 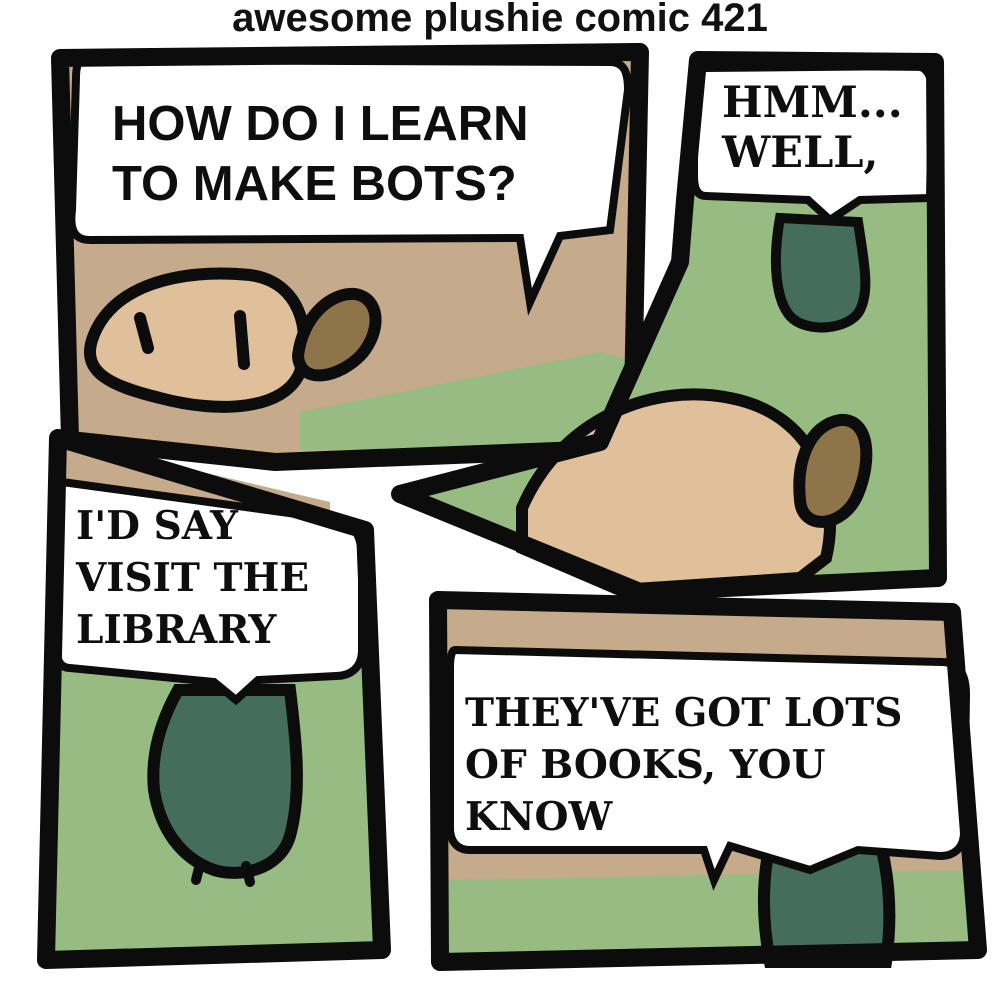 What do you see at coordinates (144, 333) in the screenshot?
I see `panel-1-plush-eye-left` at bounding box center [144, 333].